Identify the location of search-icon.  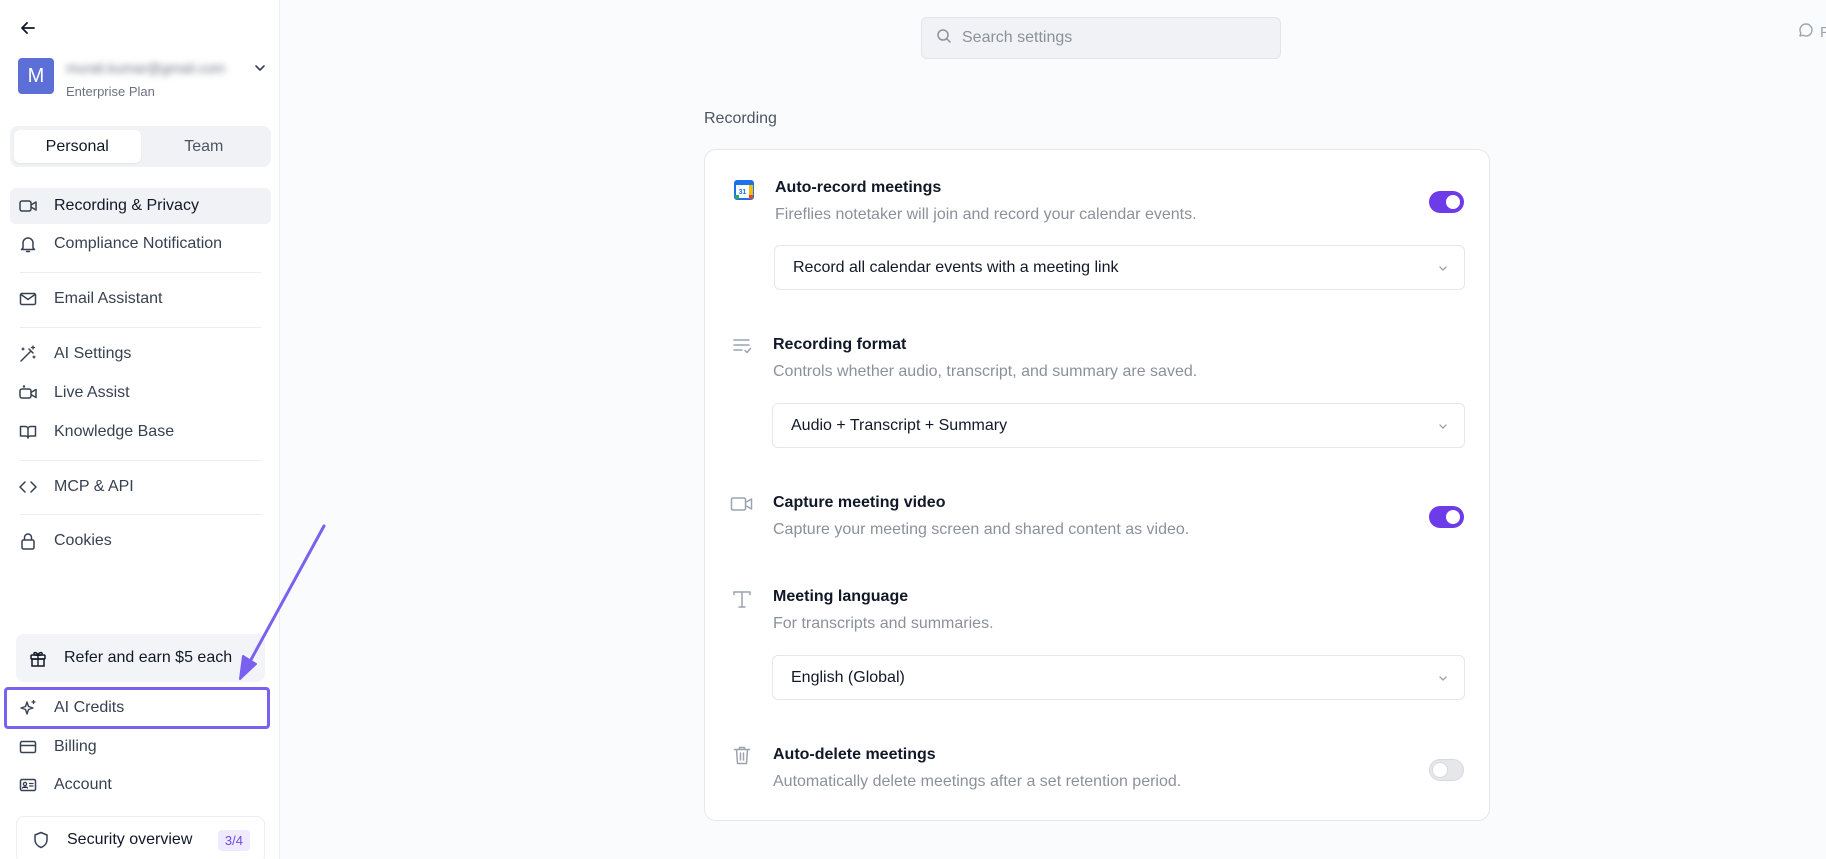
(944, 38).